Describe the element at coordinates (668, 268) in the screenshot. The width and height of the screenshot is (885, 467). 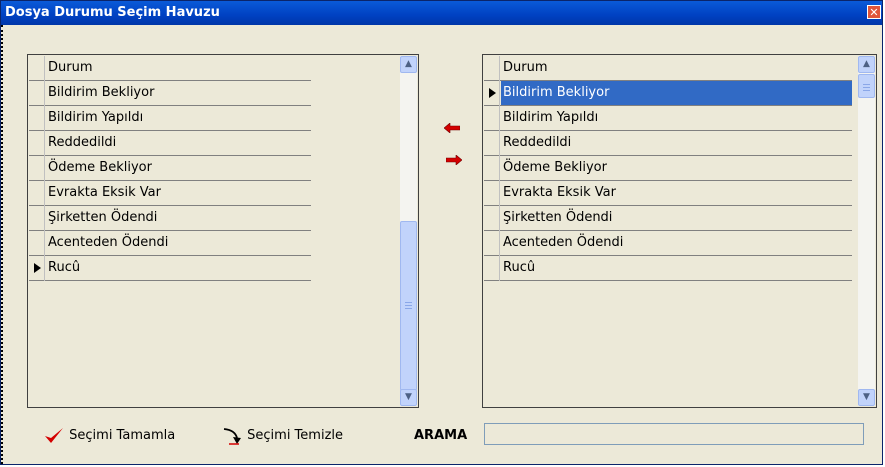
I see `right-list-item: Rucû` at that location.